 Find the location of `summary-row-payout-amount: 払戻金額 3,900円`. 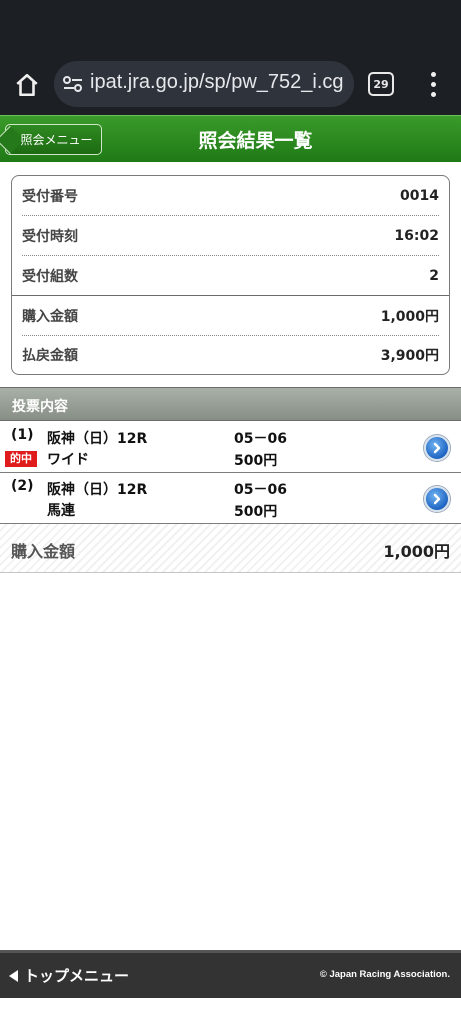

summary-row-payout-amount: 払戻金額 3,900円 is located at coordinates (230, 354).